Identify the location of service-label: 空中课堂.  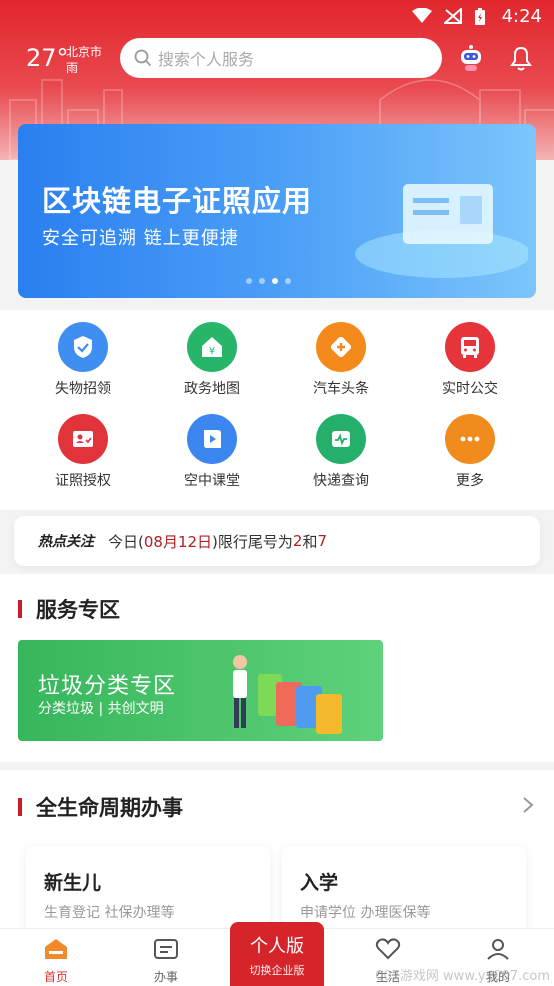
(212, 481).